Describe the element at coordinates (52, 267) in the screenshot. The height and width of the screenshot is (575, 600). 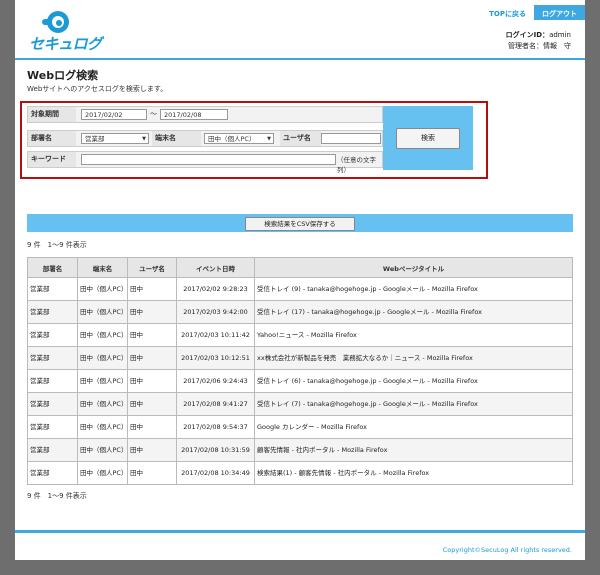
I see `col-department: 部署名` at that location.